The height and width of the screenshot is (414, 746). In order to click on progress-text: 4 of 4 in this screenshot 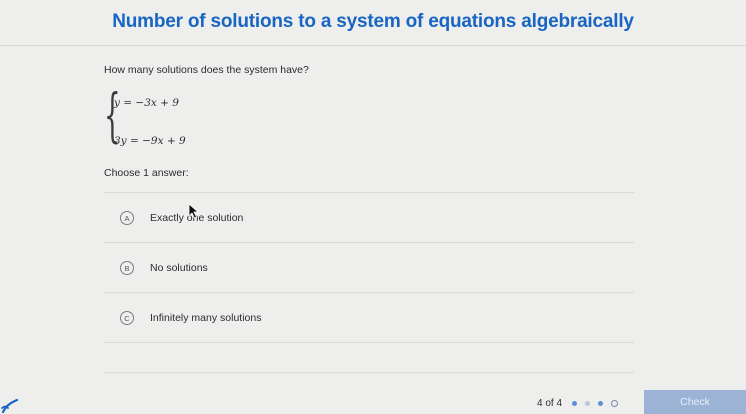, I will do `click(550, 403)`.